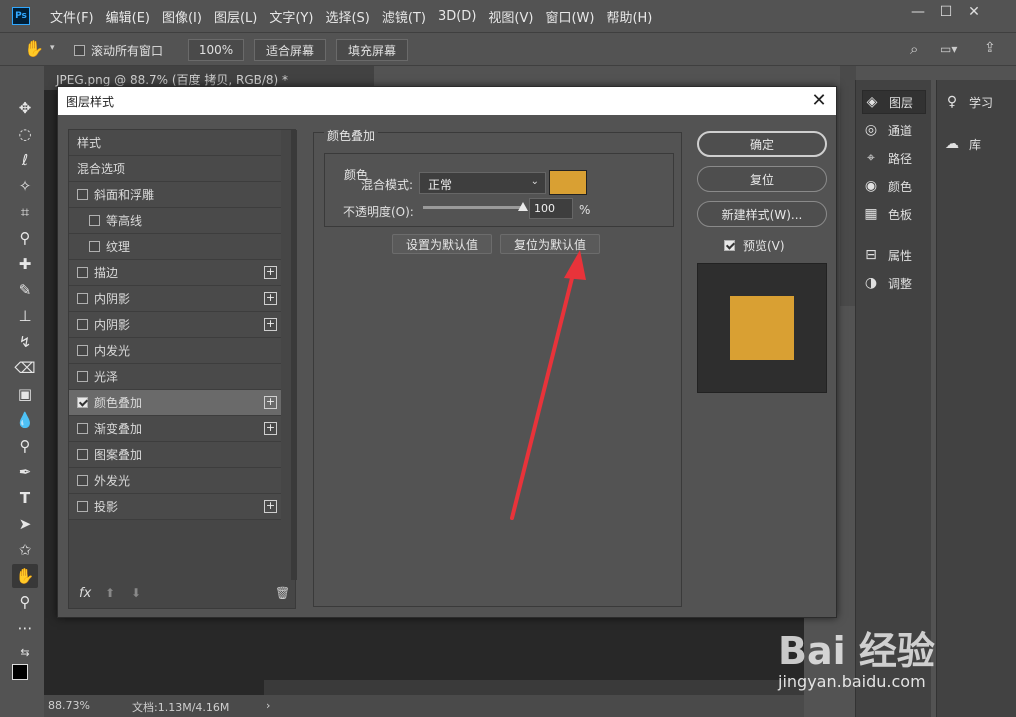 Image resolution: width=1016 pixels, height=717 pixels. Describe the element at coordinates (482, 183) in the screenshot. I see `blend-mode-select: 正常 ⌄` at that location.